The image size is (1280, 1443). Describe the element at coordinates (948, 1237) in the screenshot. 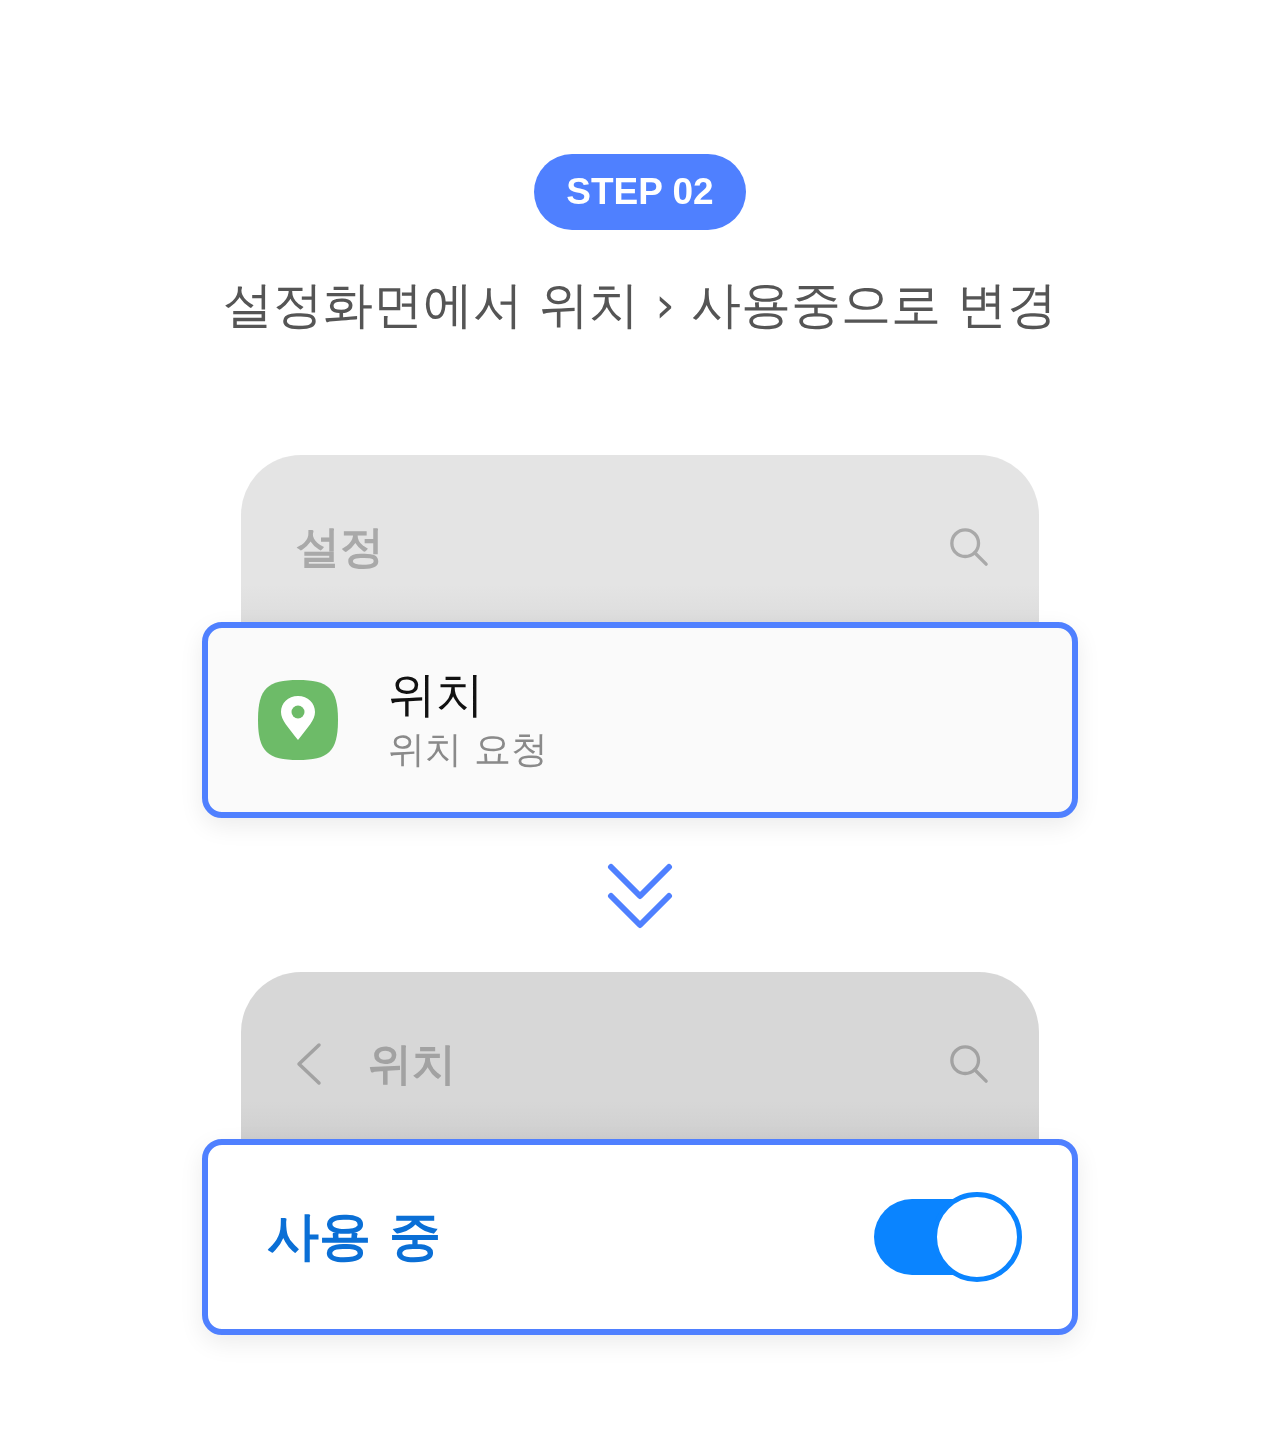

I see `toggle-switch` at that location.